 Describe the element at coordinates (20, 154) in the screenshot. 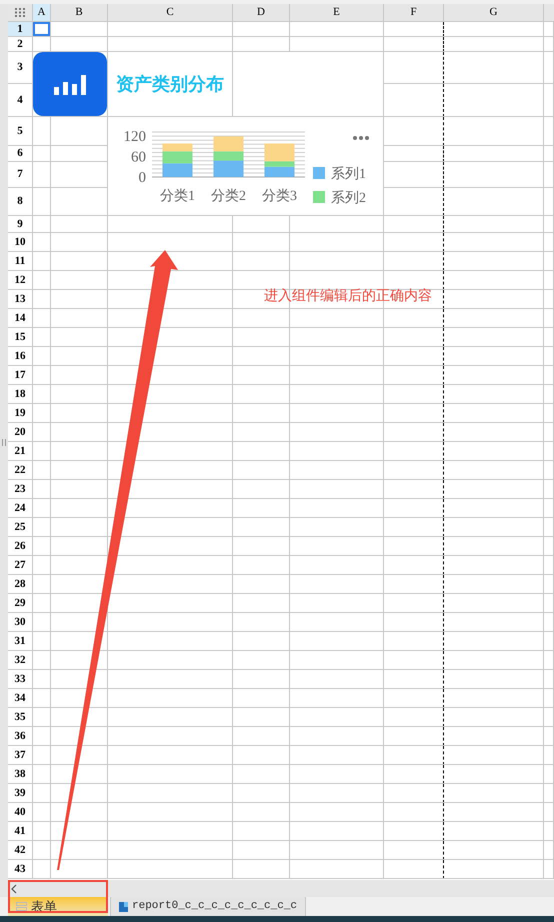

I see `row-header: 6` at that location.